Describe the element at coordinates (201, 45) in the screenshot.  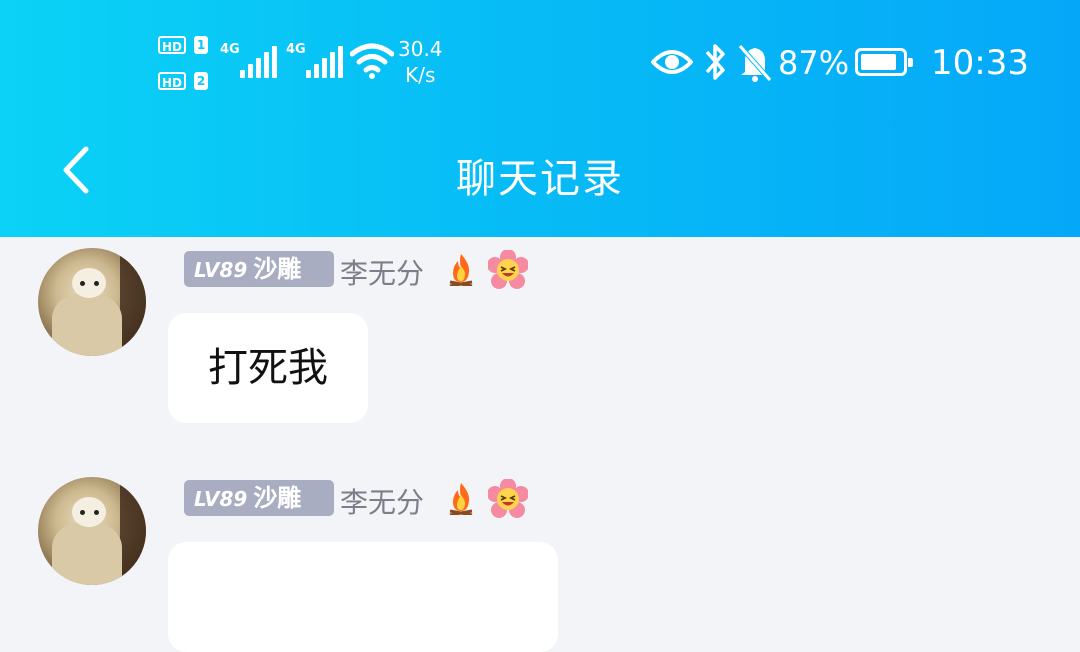
I see `sim1-number: 1` at that location.